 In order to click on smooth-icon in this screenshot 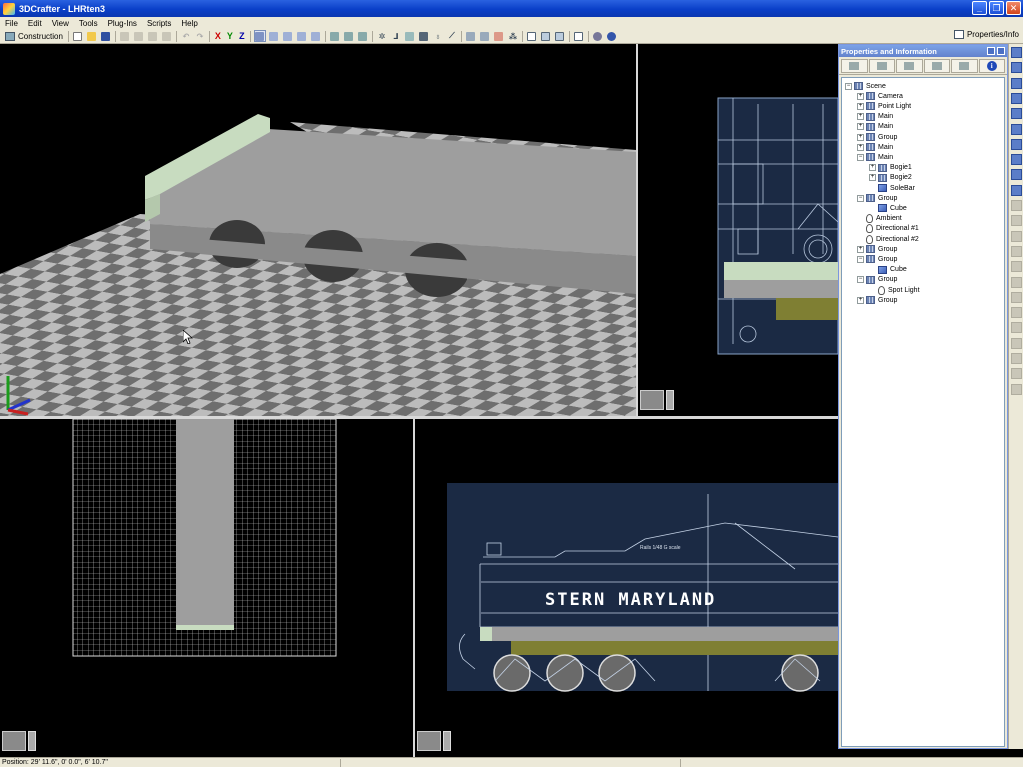, I will do `click(1016, 313)`.